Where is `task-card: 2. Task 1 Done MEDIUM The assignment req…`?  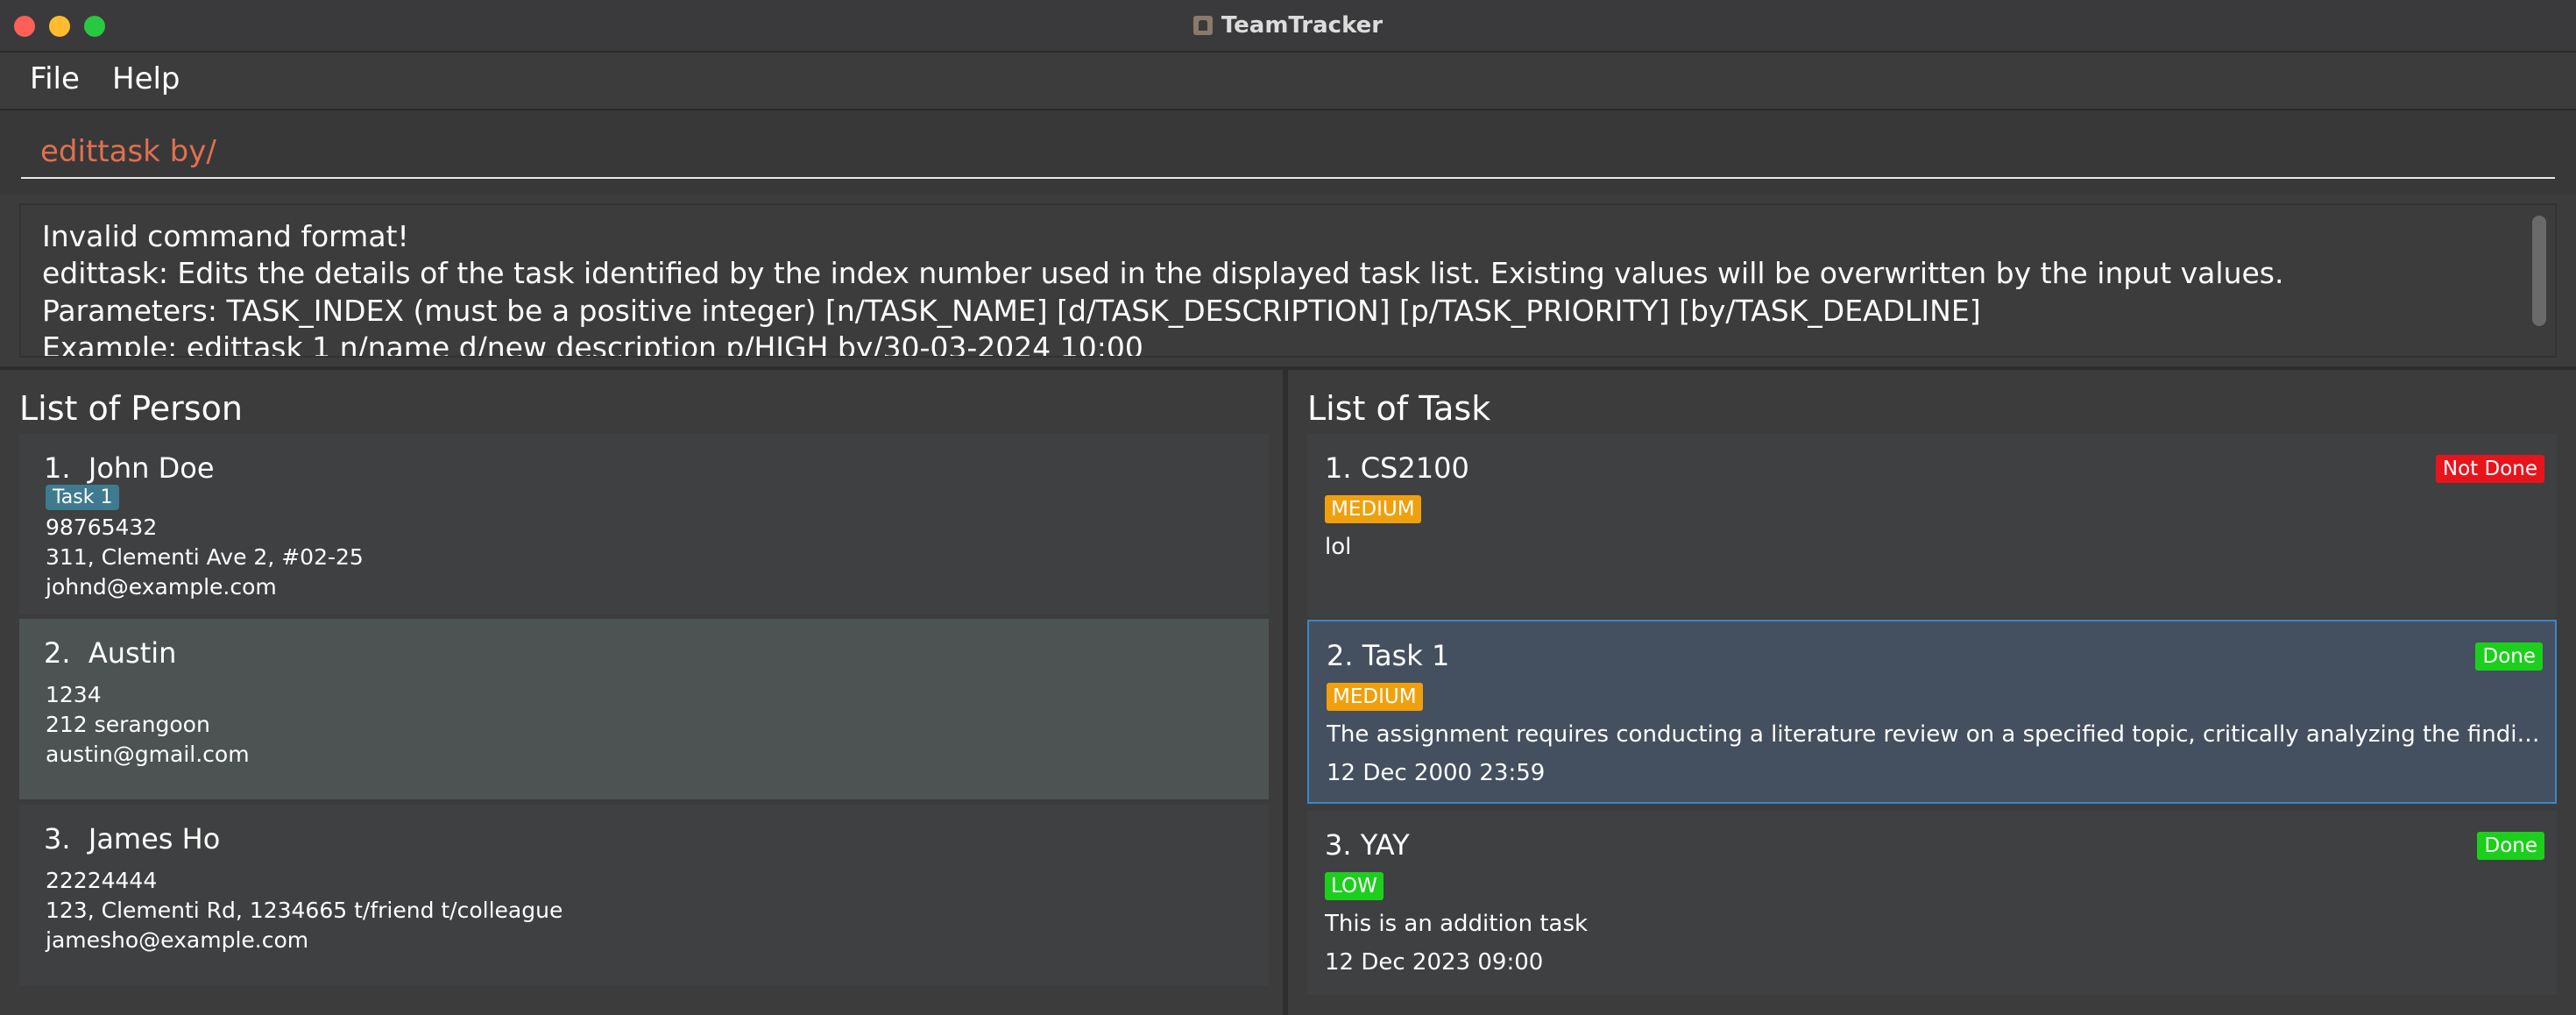 task-card: 2. Task 1 Done MEDIUM The assignment req… is located at coordinates (1932, 712).